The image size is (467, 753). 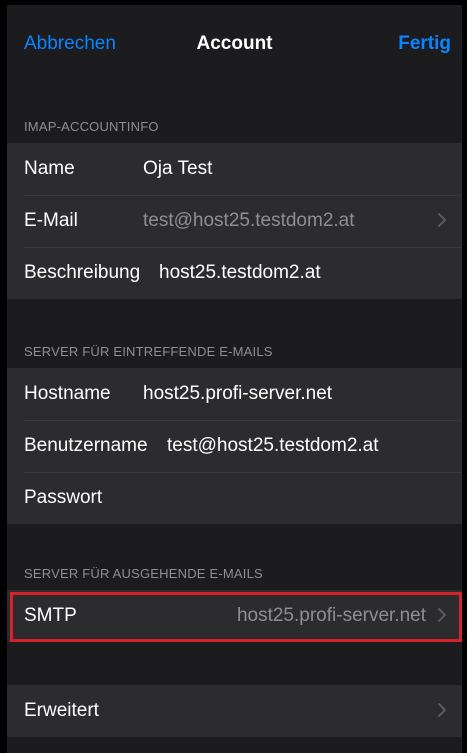 I want to click on outgoing-group: SMTP host25.profi-server.net, so click(x=234, y=616).